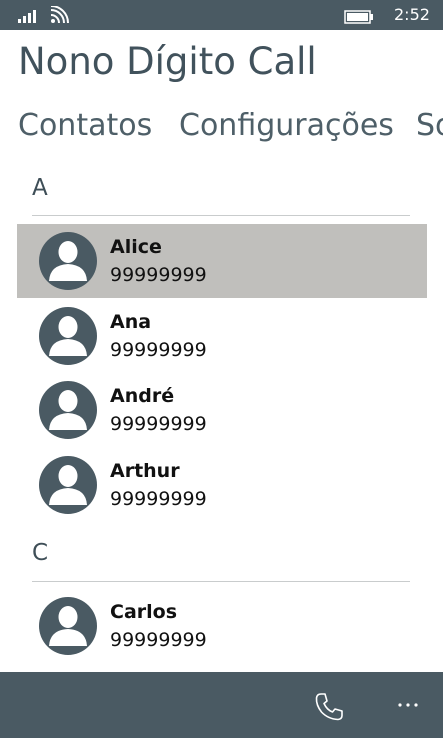  I want to click on phone-icon, so click(329, 707).